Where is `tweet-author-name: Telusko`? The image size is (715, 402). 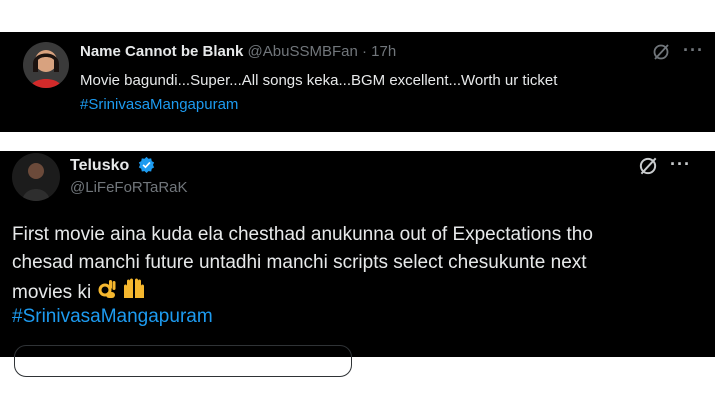
tweet-author-name: Telusko is located at coordinates (99, 165).